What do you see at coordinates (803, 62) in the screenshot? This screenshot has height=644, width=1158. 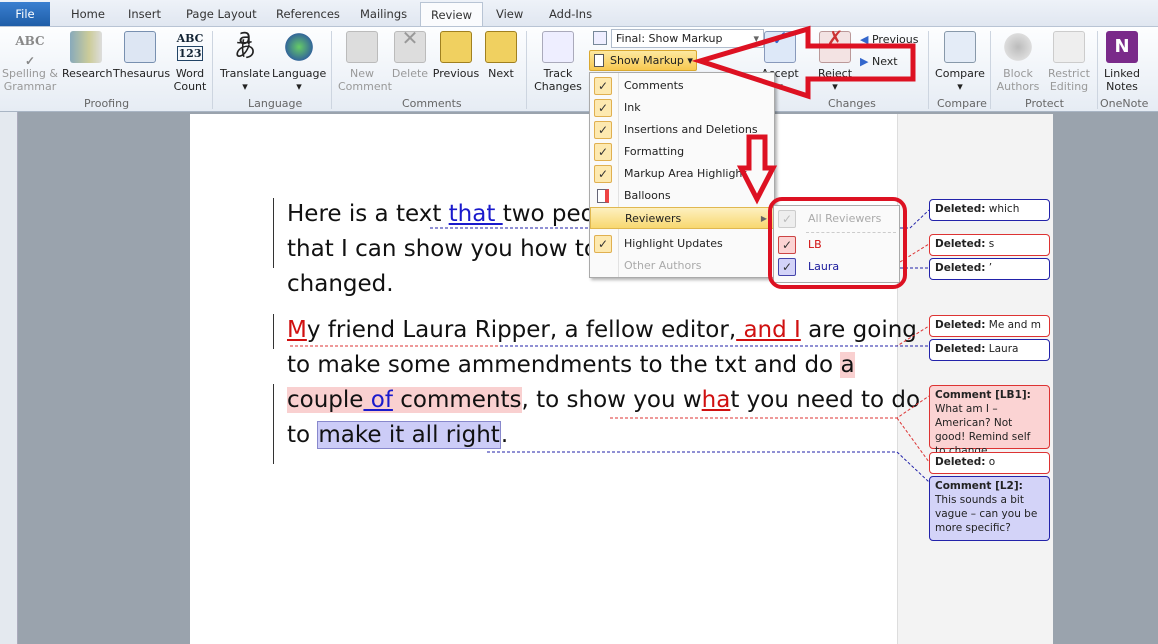 I see `big-left-arrow-icon` at bounding box center [803, 62].